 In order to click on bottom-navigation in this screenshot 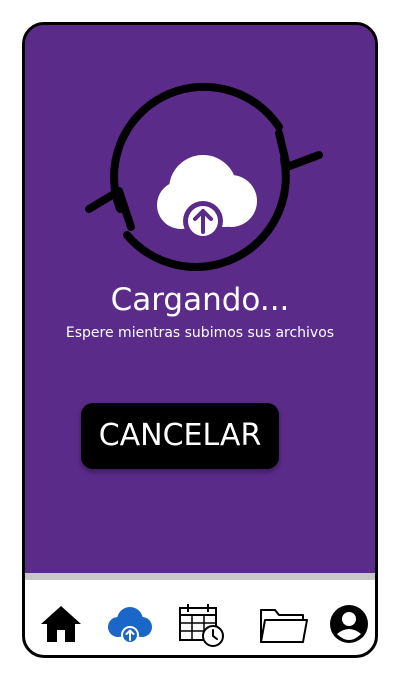, I will do `click(200, 617)`.